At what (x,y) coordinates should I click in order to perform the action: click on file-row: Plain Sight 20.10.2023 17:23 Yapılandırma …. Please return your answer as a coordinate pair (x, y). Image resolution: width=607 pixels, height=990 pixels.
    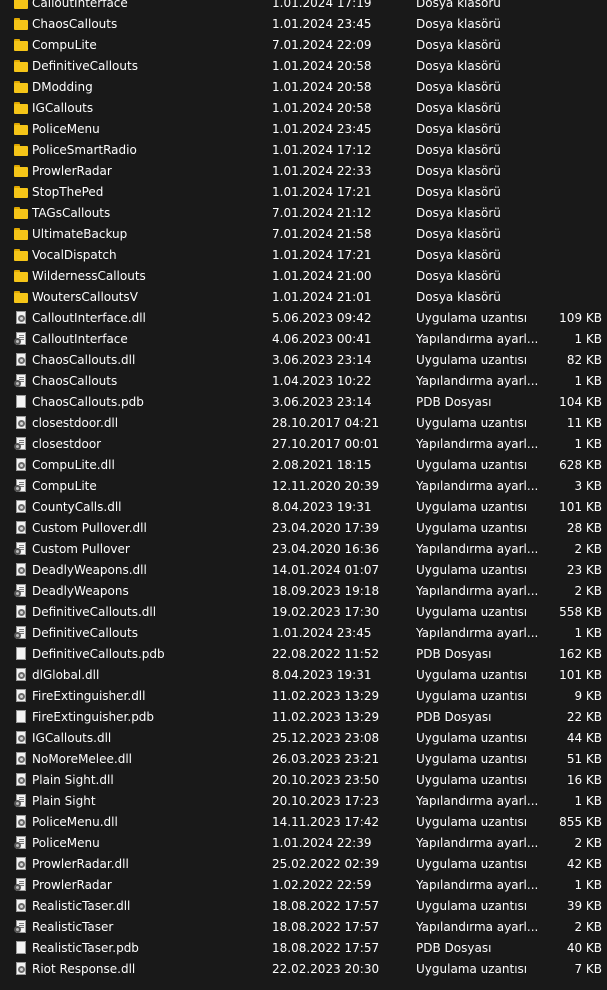
    Looking at the image, I should click on (303, 801).